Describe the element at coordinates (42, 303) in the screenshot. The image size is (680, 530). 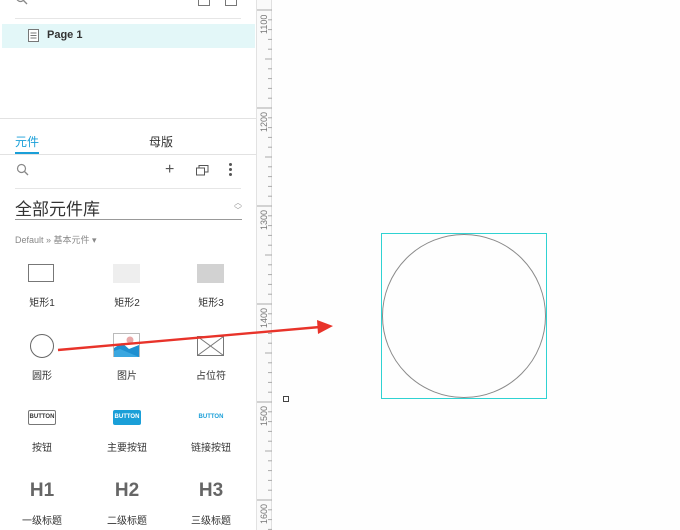
I see `widget-label: 矩形1` at that location.